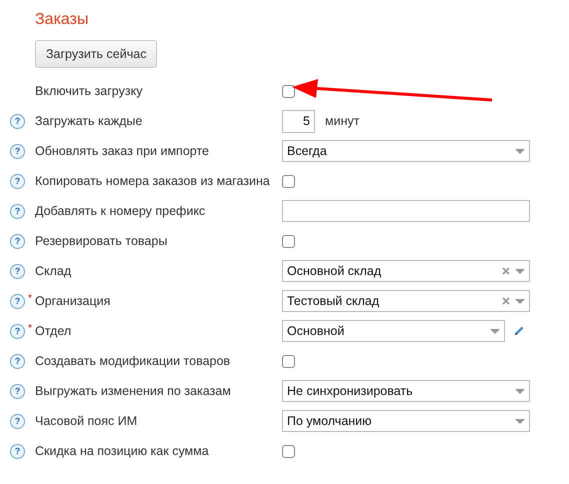 The width and height of the screenshot is (569, 484). I want to click on field-label: Обновлять заказ при импорте, so click(122, 151).